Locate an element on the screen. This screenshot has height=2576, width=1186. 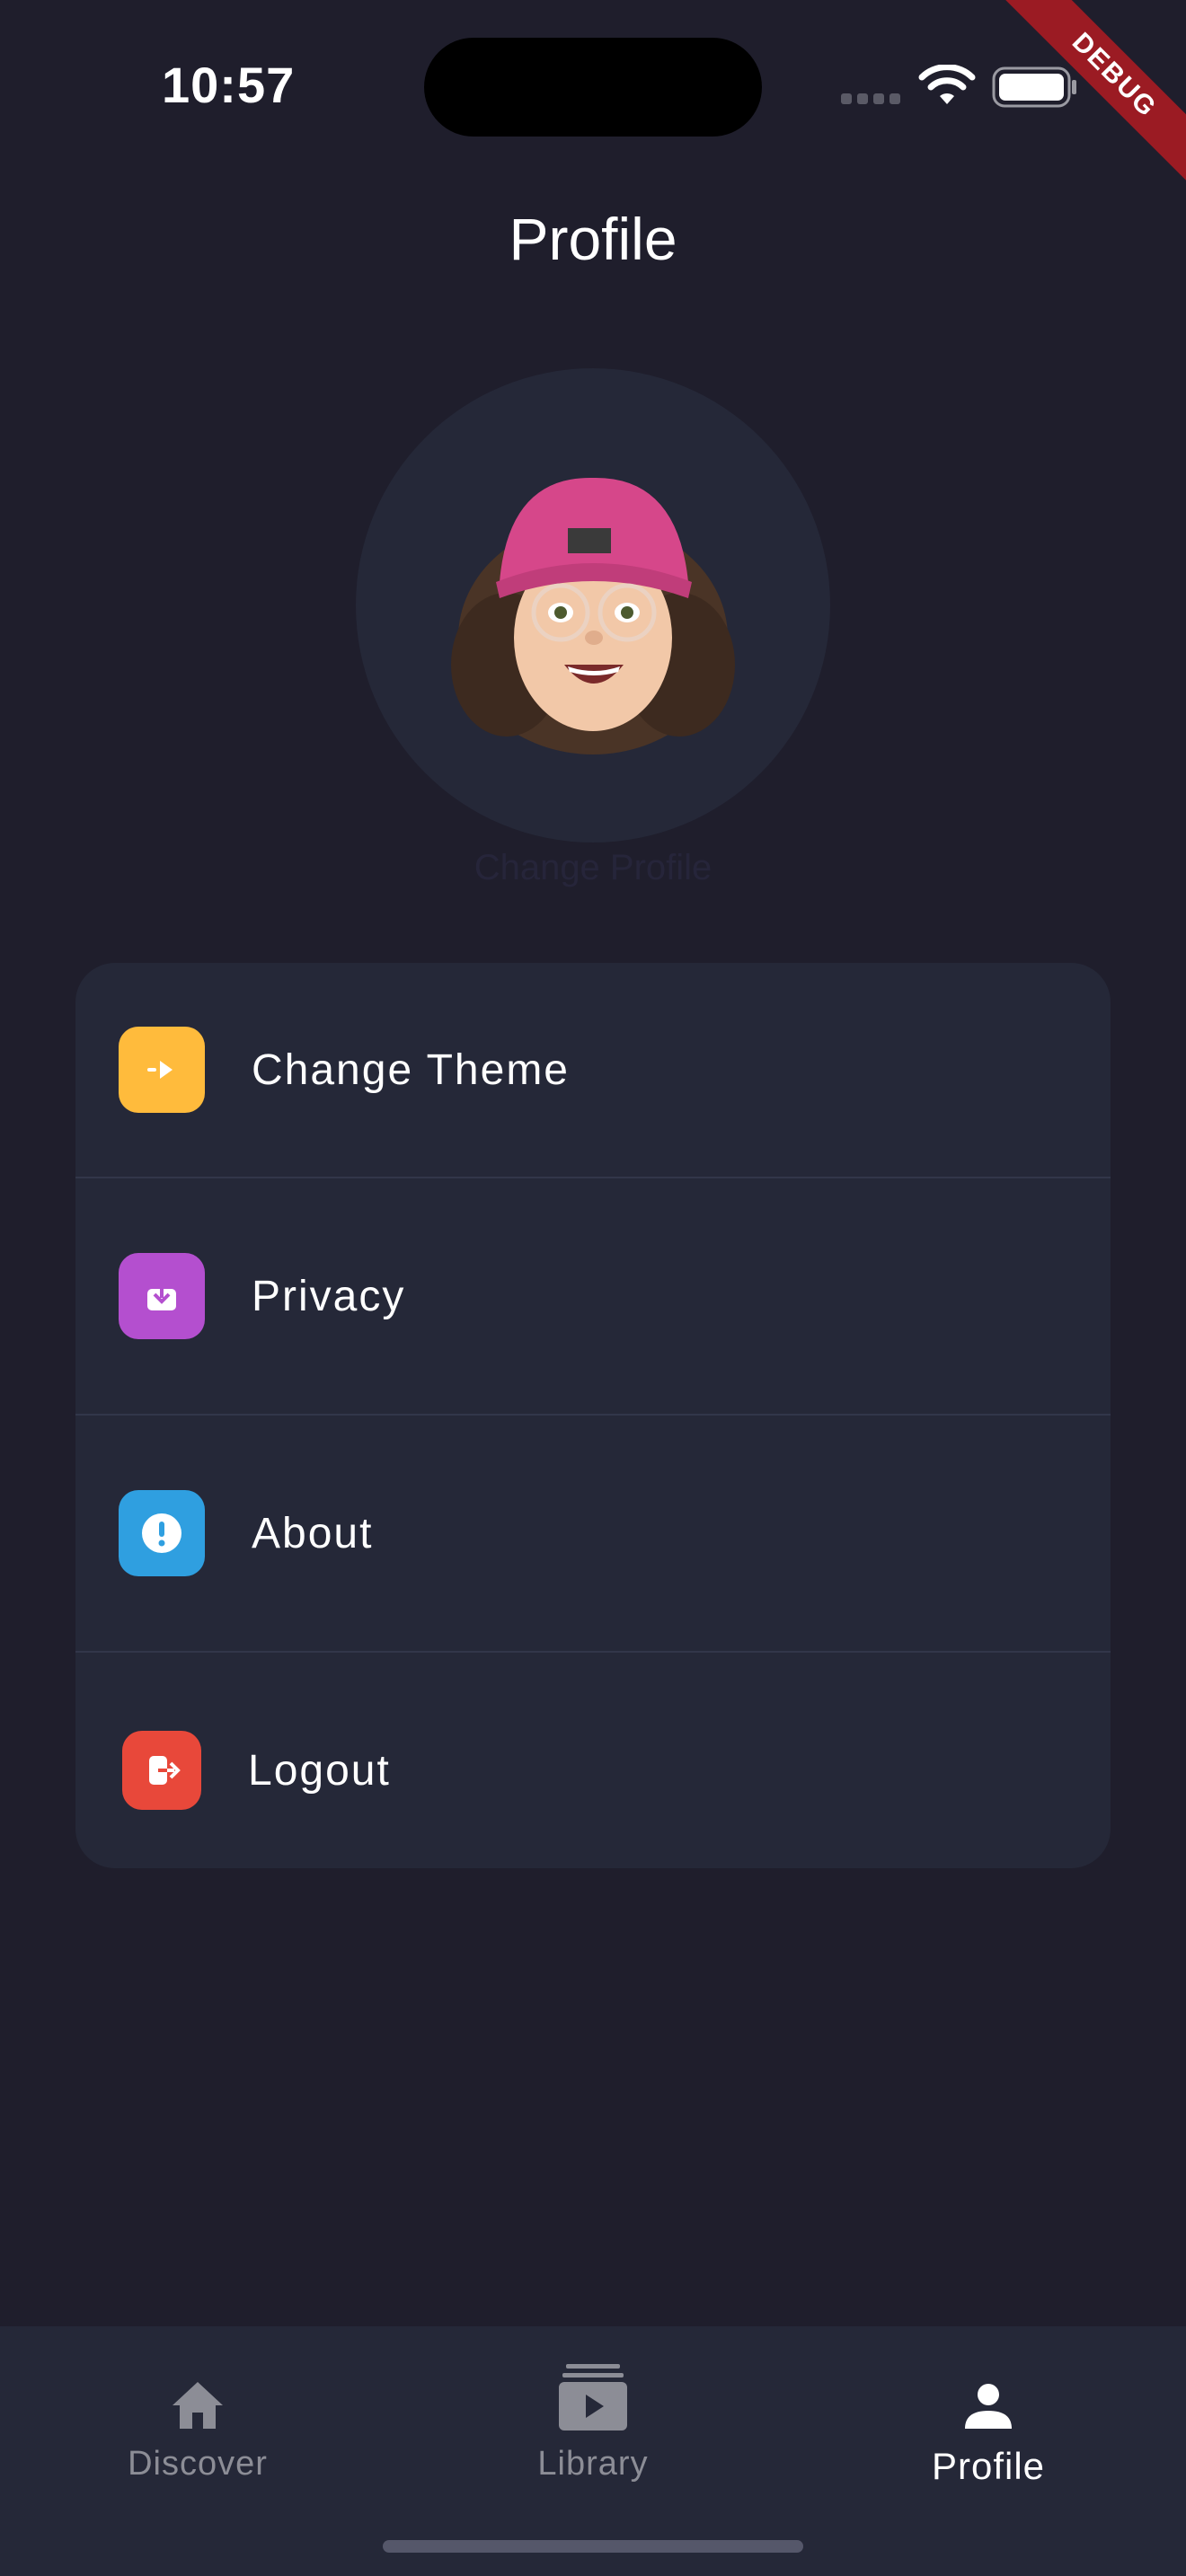
bottom-navigation: Discover Library Profile is located at coordinates (593, 2451).